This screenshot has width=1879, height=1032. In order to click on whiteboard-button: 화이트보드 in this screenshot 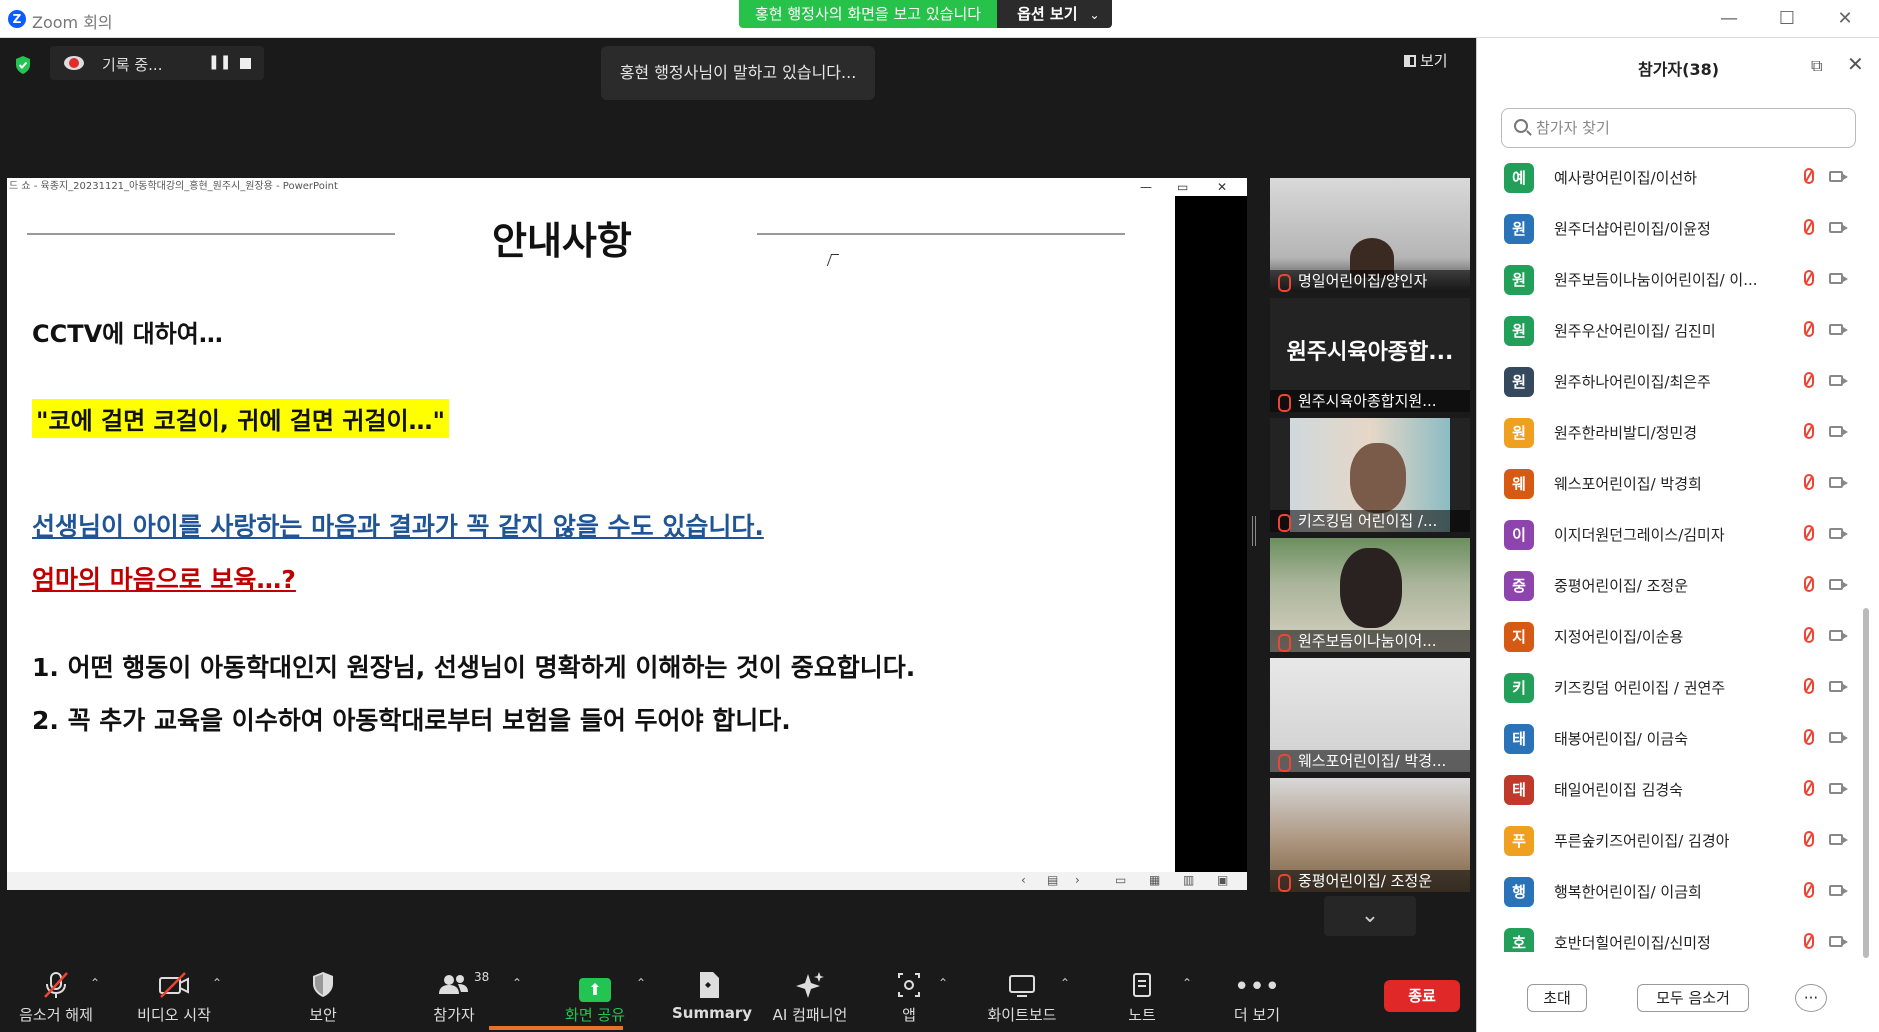, I will do `click(1022, 997)`.